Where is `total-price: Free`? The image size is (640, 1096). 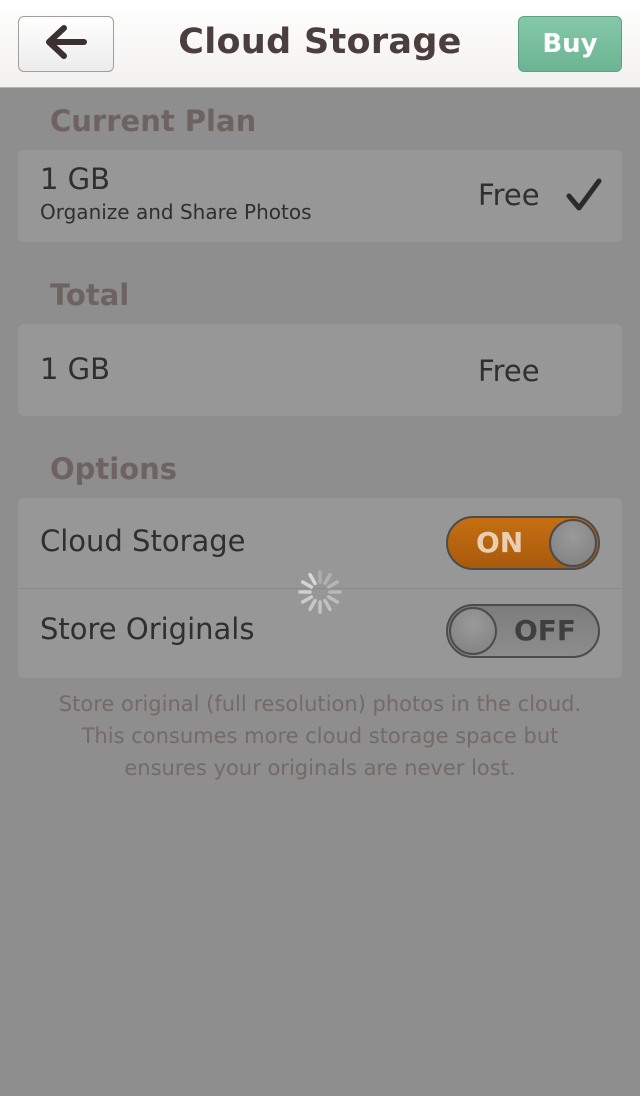
total-price: Free is located at coordinates (509, 371).